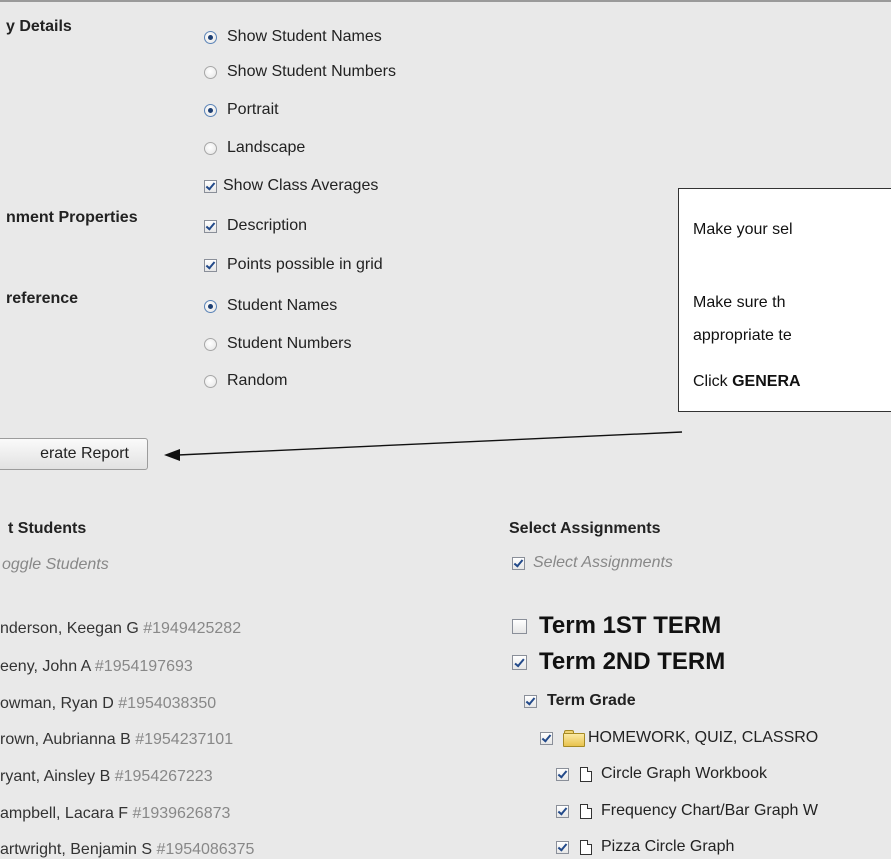 The width and height of the screenshot is (891, 859). What do you see at coordinates (72, 628) in the screenshot?
I see `student-name: nderson, Keegan G` at bounding box center [72, 628].